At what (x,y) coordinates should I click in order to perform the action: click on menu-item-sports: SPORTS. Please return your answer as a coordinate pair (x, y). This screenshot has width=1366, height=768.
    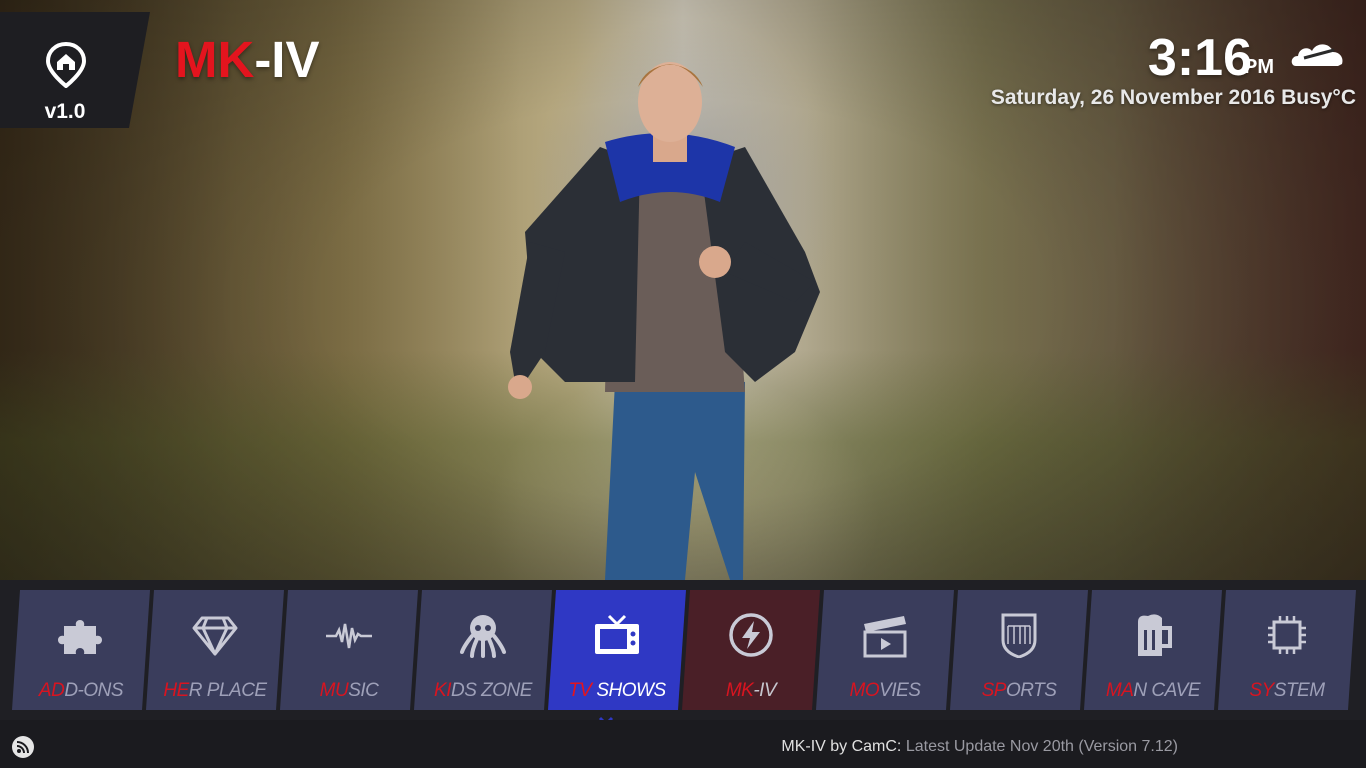
    Looking at the image, I should click on (1019, 650).